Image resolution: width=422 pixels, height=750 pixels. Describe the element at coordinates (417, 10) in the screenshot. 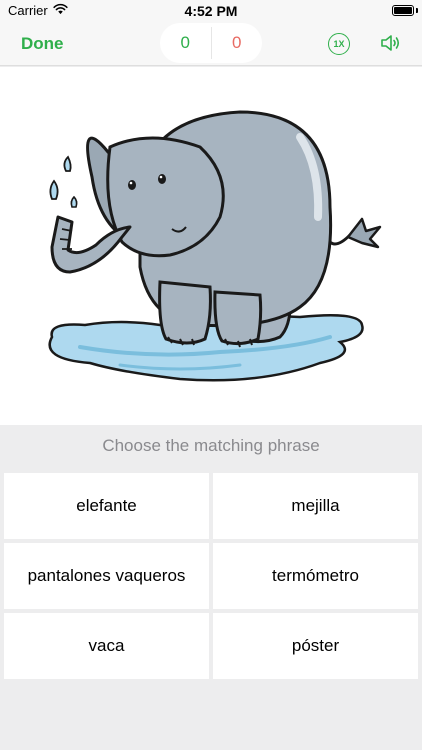

I see `battery-cap` at that location.